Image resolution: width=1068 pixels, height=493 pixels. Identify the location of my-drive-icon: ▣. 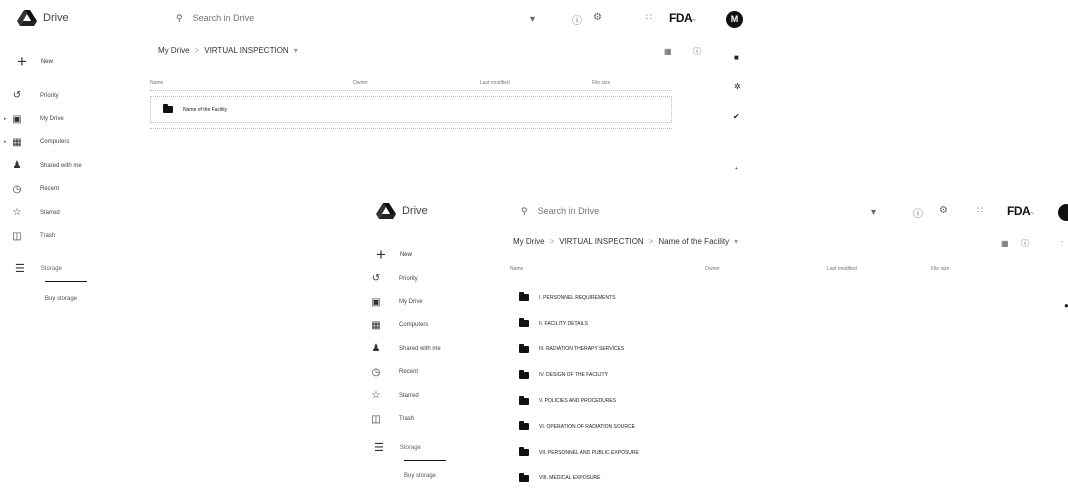
(376, 302).